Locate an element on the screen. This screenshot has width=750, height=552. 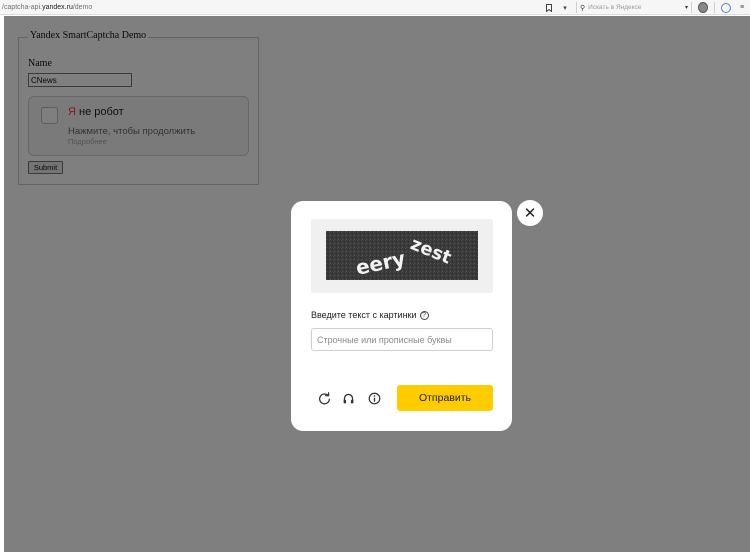
url-host: yandex.ru is located at coordinates (57, 7).